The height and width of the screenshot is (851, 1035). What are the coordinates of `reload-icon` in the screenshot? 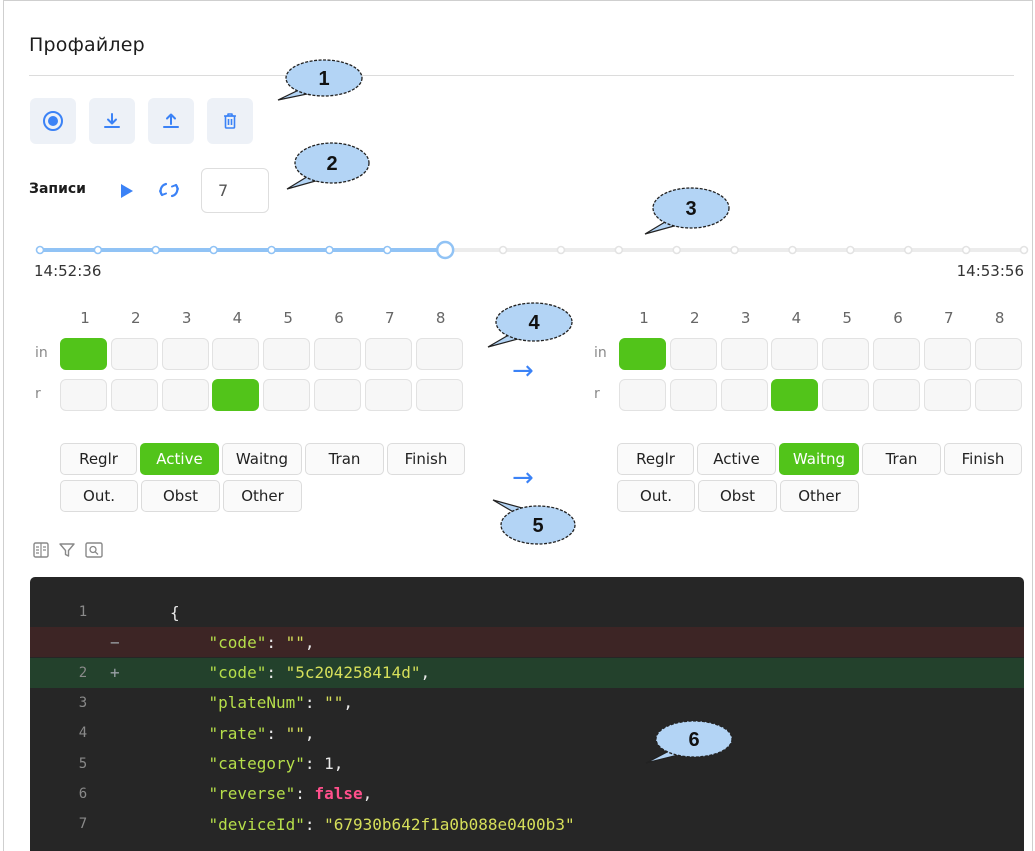 It's located at (169, 190).